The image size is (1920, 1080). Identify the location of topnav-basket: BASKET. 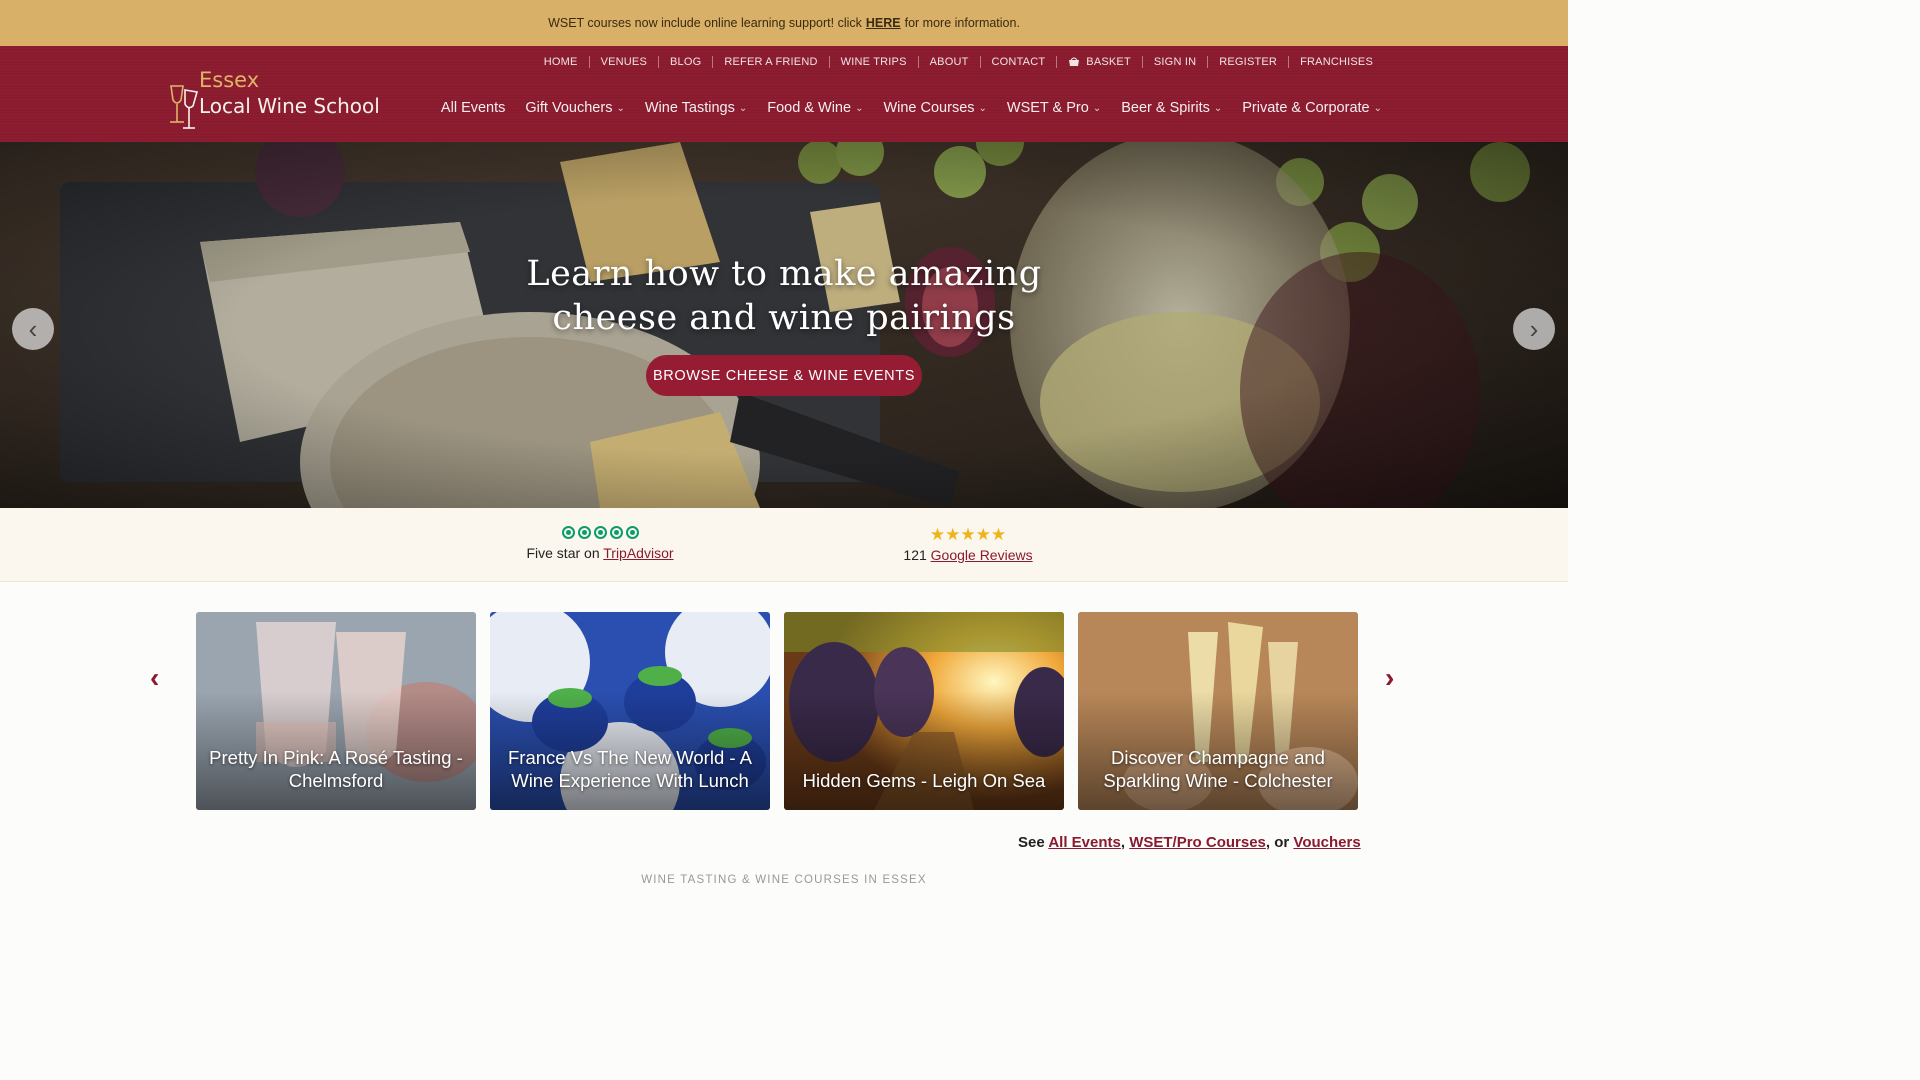
(1099, 62).